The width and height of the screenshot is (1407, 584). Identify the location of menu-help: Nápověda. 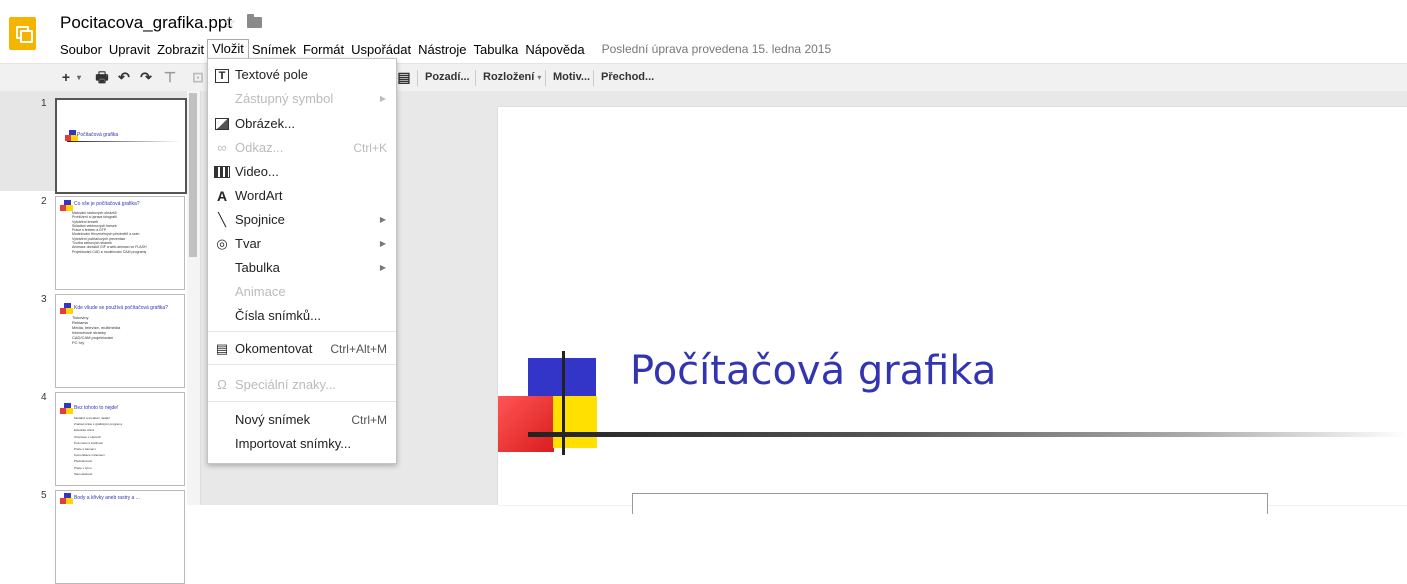
(557, 49).